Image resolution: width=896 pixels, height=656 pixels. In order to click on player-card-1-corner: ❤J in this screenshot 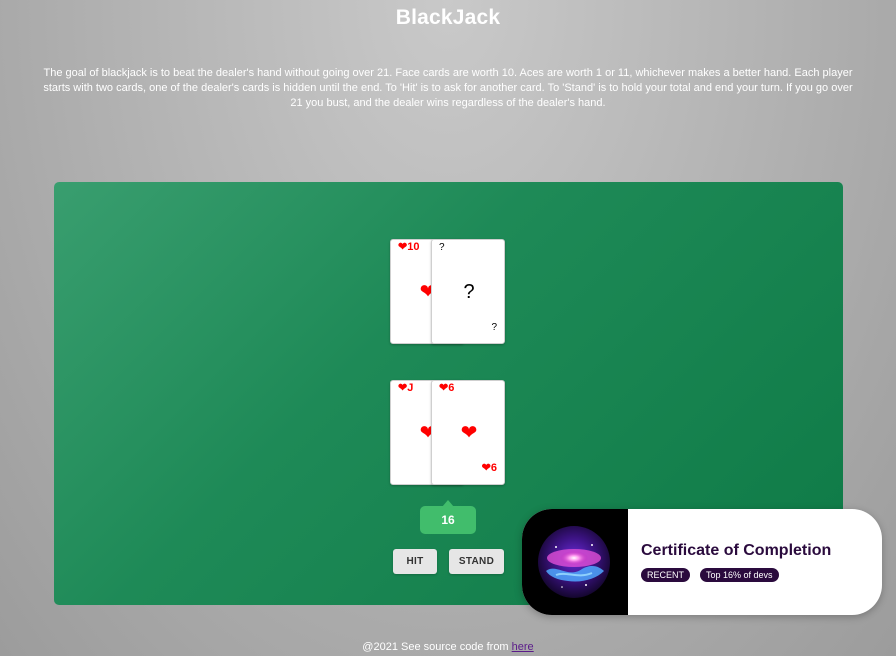, I will do `click(406, 388)`.